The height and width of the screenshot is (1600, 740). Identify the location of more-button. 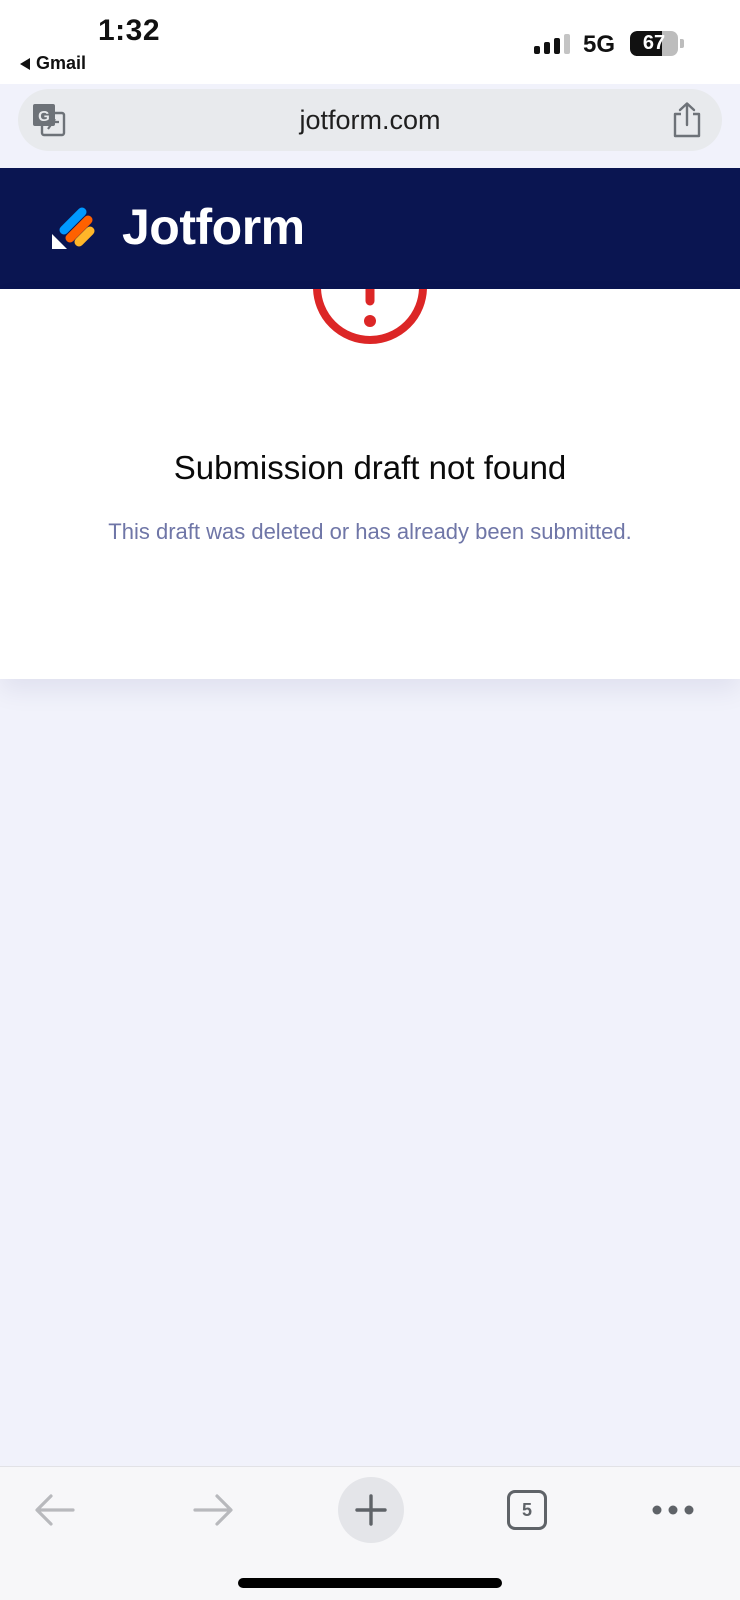
(673, 1510).